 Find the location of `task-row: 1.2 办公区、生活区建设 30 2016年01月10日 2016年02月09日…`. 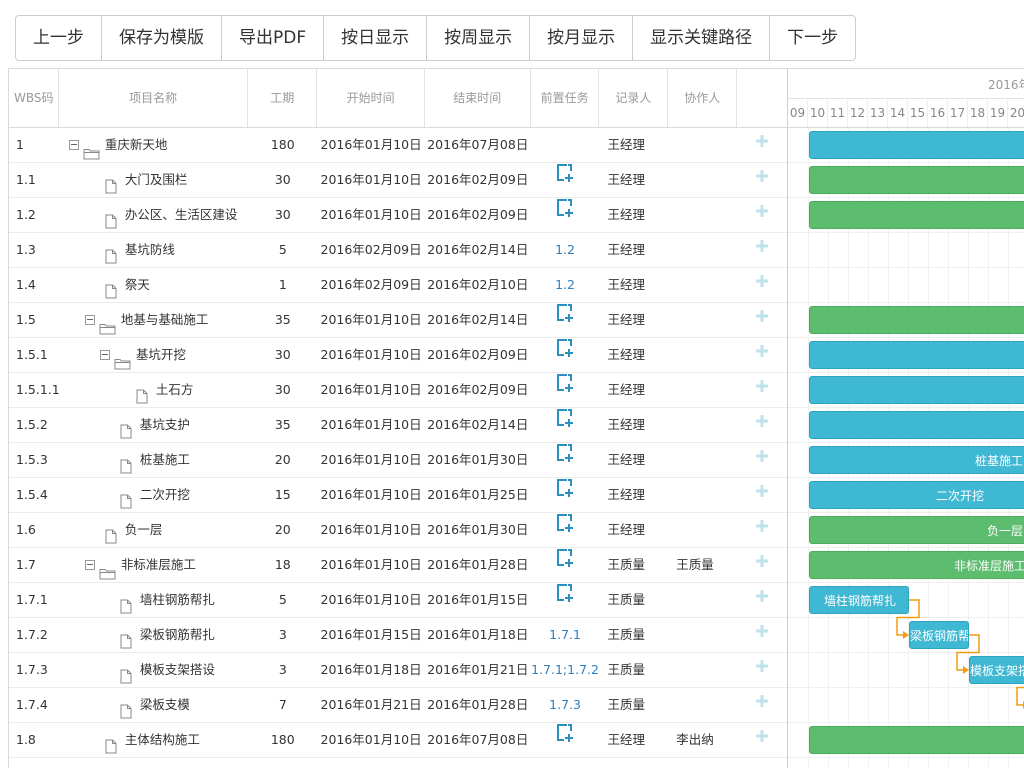

task-row: 1.2 办公区、生活区建设 30 2016年01月10日 2016年02月09日… is located at coordinates (398, 215).